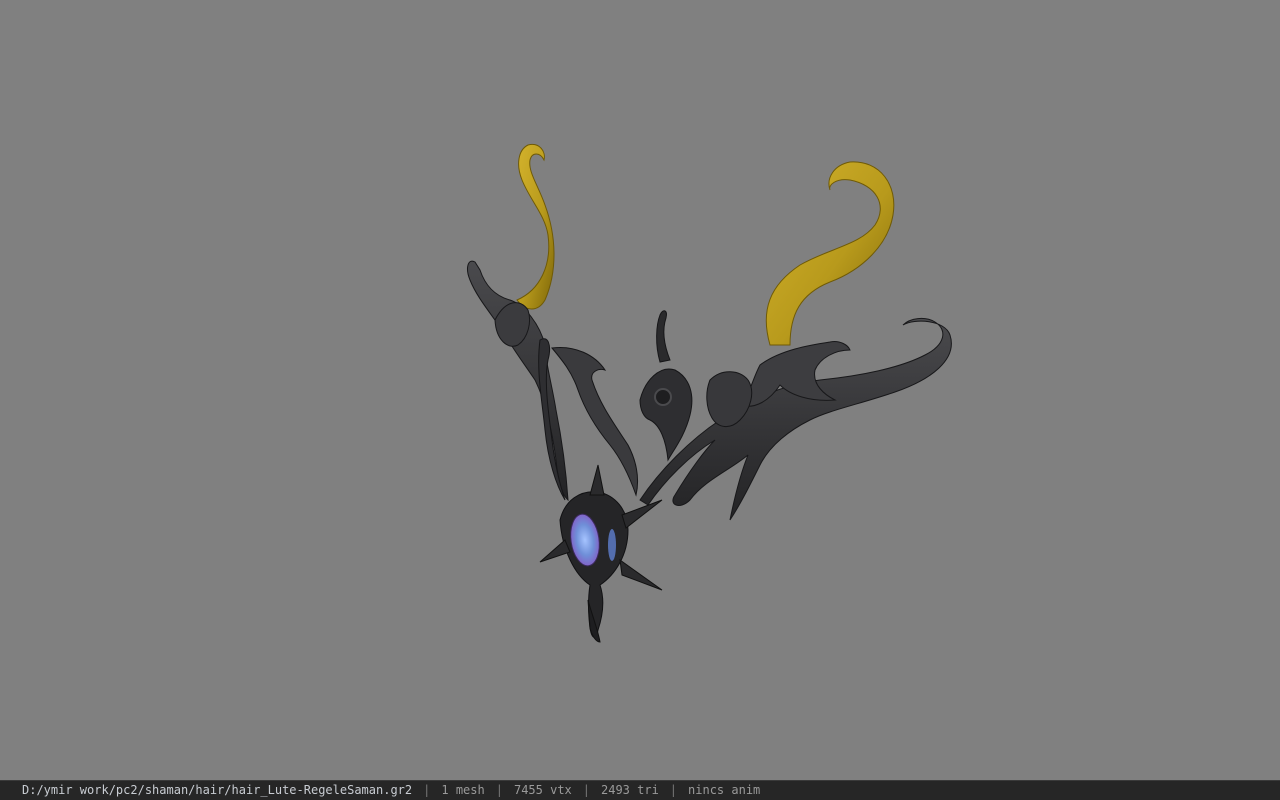 The width and height of the screenshot is (1280, 800). Describe the element at coordinates (642, 514) in the screenshot. I see `pendant-spike-upper-right` at that location.